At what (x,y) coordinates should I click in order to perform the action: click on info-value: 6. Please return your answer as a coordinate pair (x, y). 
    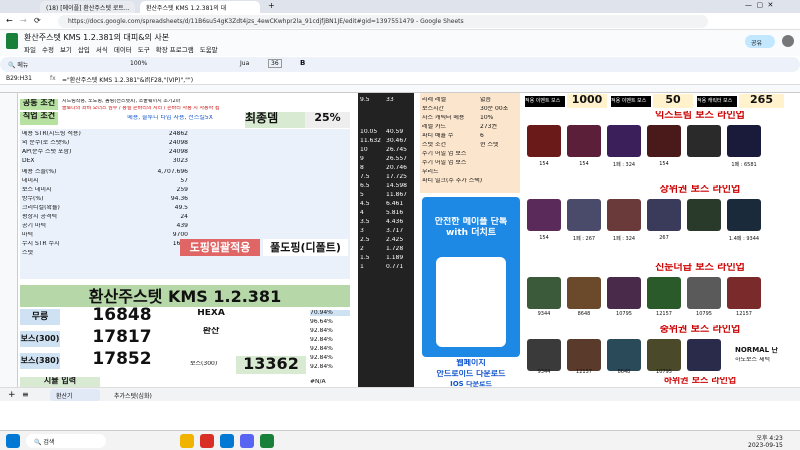
    Looking at the image, I should click on (499, 136).